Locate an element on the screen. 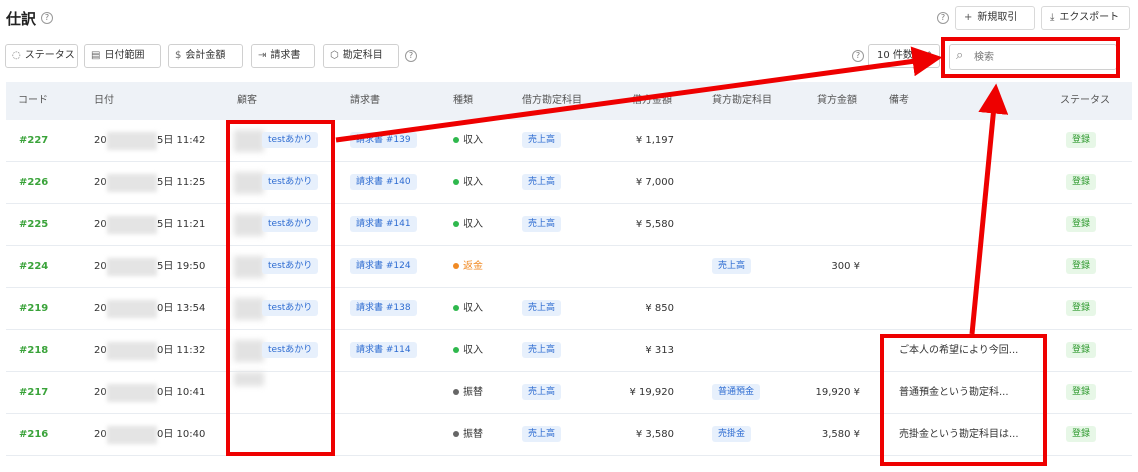  row-debit-amount: ¥ 850 is located at coordinates (659, 308).